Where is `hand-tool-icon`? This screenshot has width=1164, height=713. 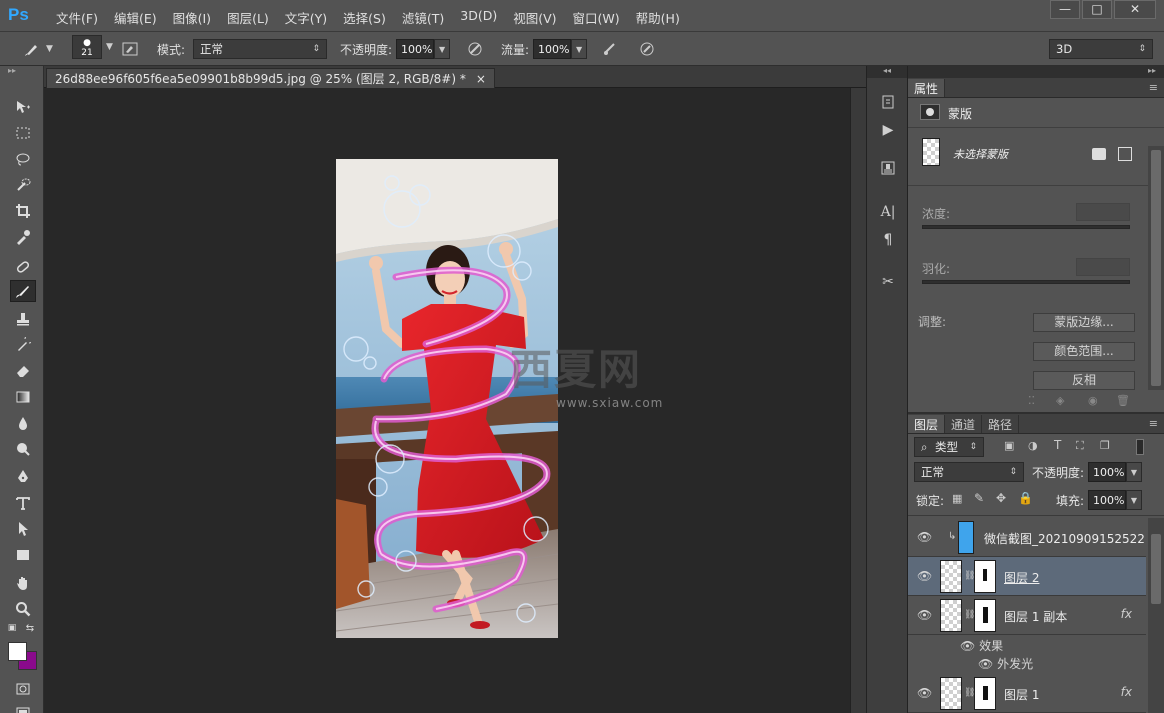 hand-tool-icon is located at coordinates (23, 583).